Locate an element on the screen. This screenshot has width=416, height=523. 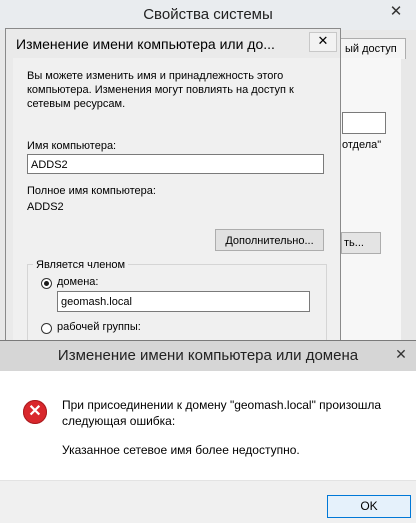
workgroup-radio-label: рабочей группы: is located at coordinates (99, 327).